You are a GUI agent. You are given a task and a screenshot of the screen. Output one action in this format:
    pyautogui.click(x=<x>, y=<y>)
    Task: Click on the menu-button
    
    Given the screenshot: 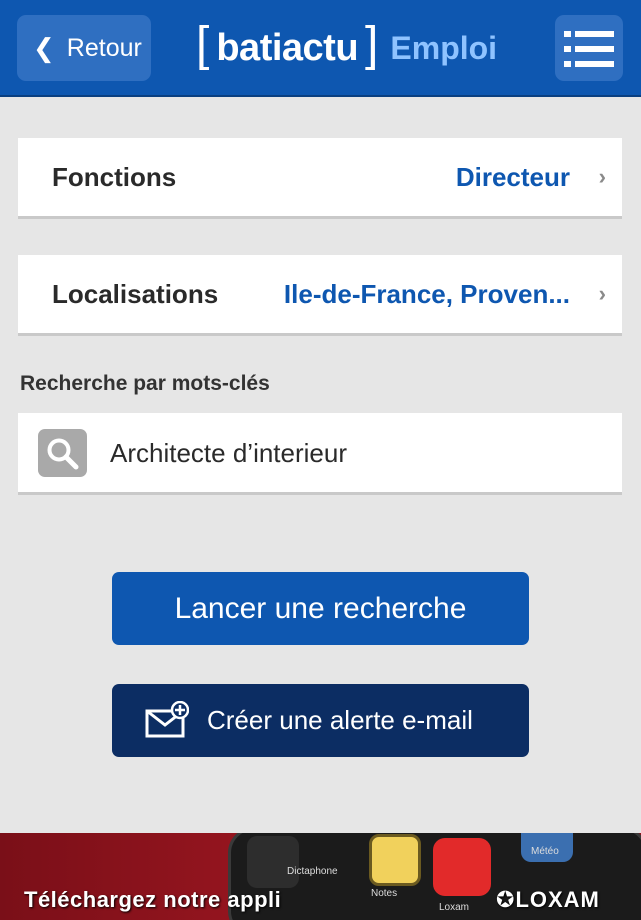 What is the action you would take?
    pyautogui.click(x=589, y=48)
    